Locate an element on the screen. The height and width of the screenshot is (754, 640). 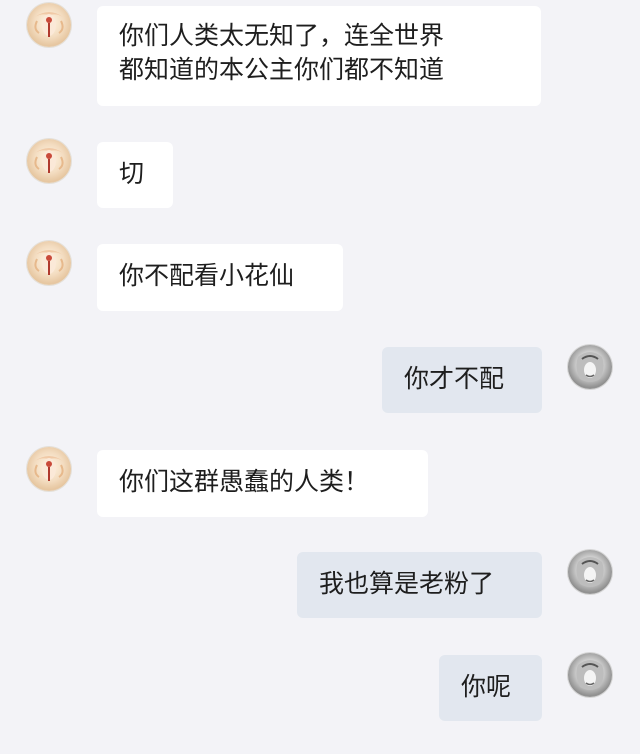
message-bubble-incoming: 你不配看小花仙 is located at coordinates (220, 277).